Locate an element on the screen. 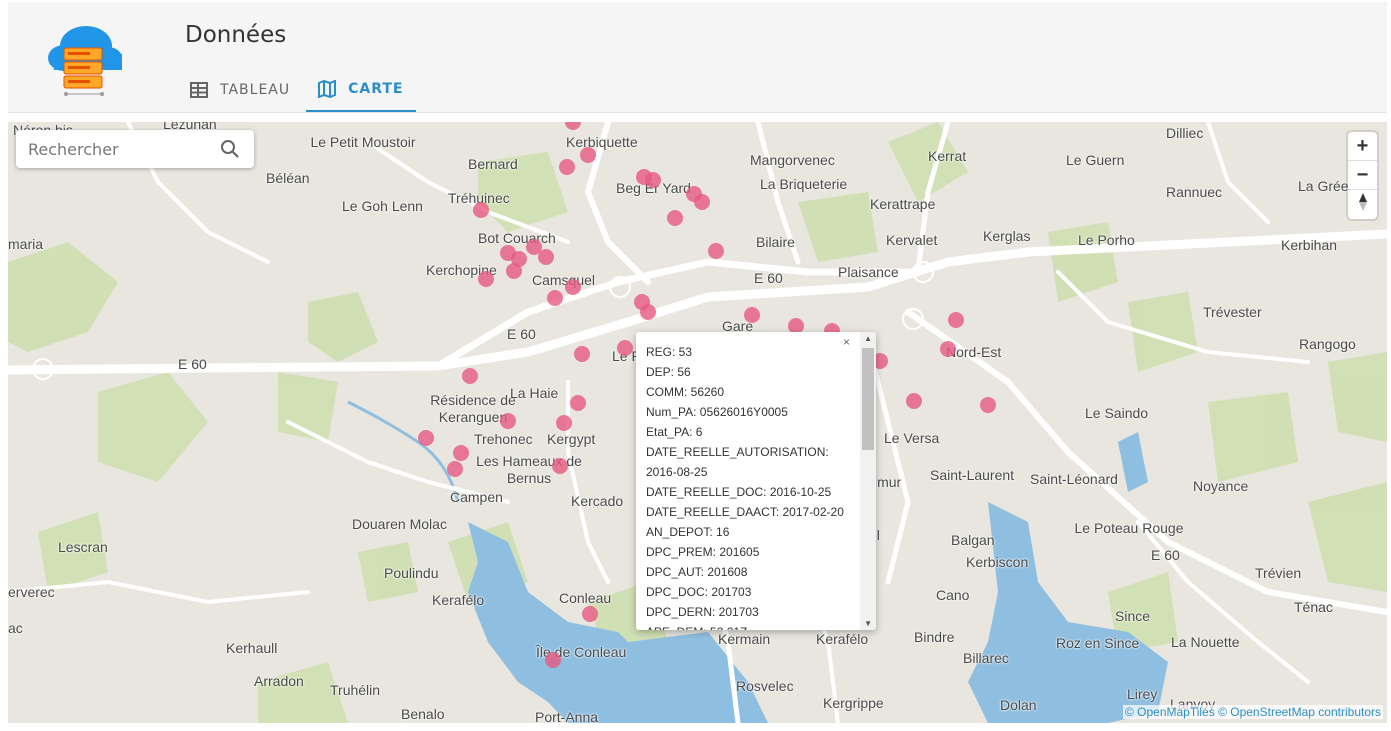  popup-field: REG: 53 is located at coordinates (669, 352).